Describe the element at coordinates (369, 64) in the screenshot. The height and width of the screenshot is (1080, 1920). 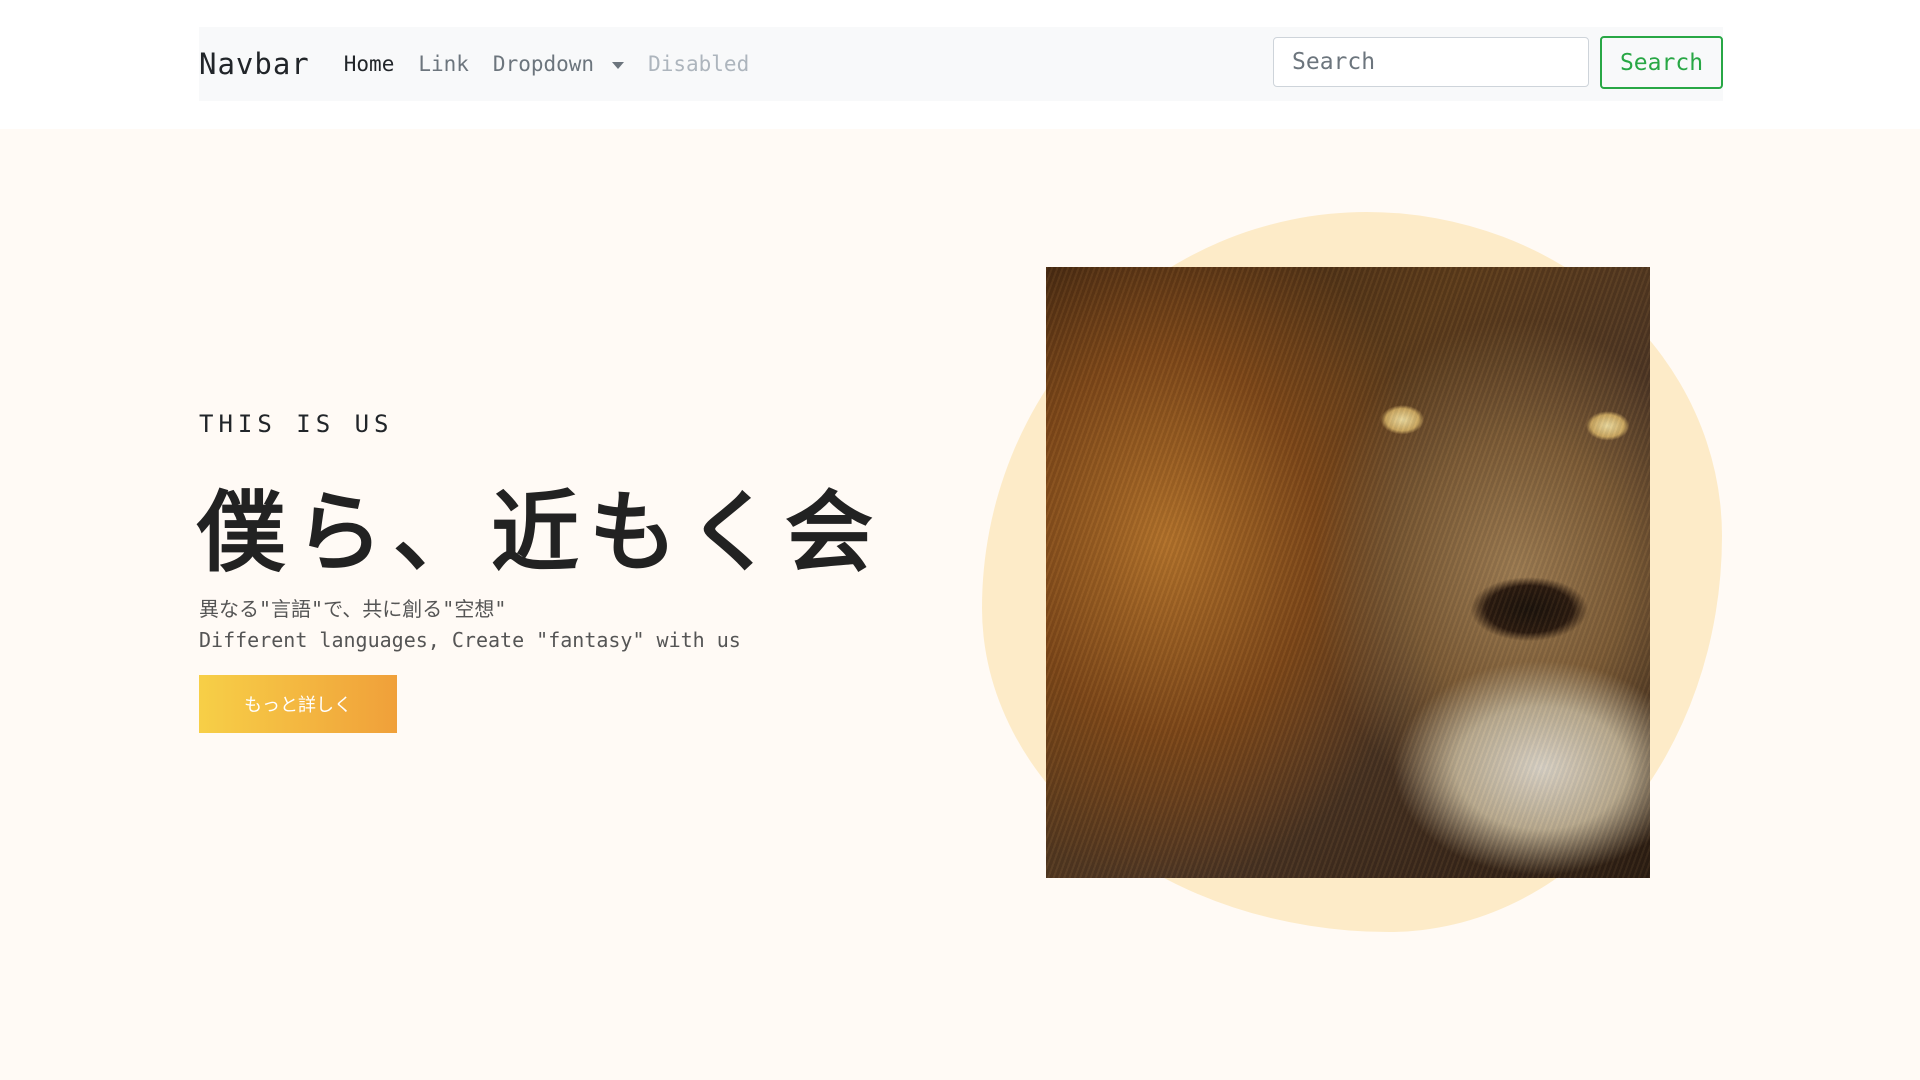
I see `nav-link-home: Home` at that location.